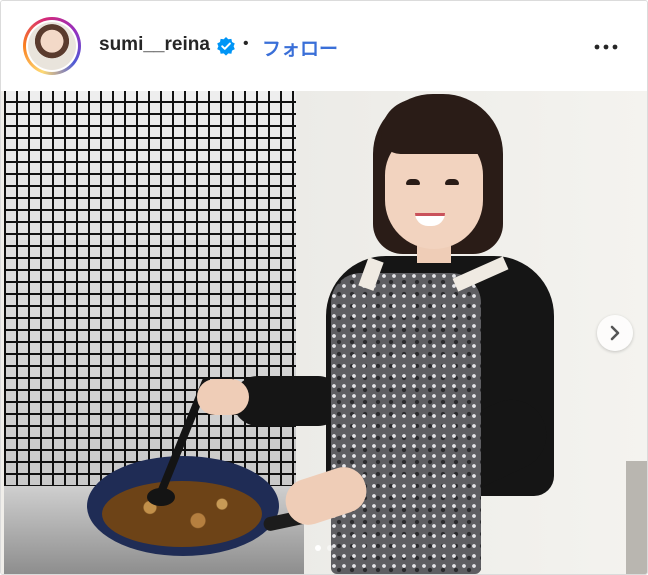  I want to click on avatar, so click(52, 46).